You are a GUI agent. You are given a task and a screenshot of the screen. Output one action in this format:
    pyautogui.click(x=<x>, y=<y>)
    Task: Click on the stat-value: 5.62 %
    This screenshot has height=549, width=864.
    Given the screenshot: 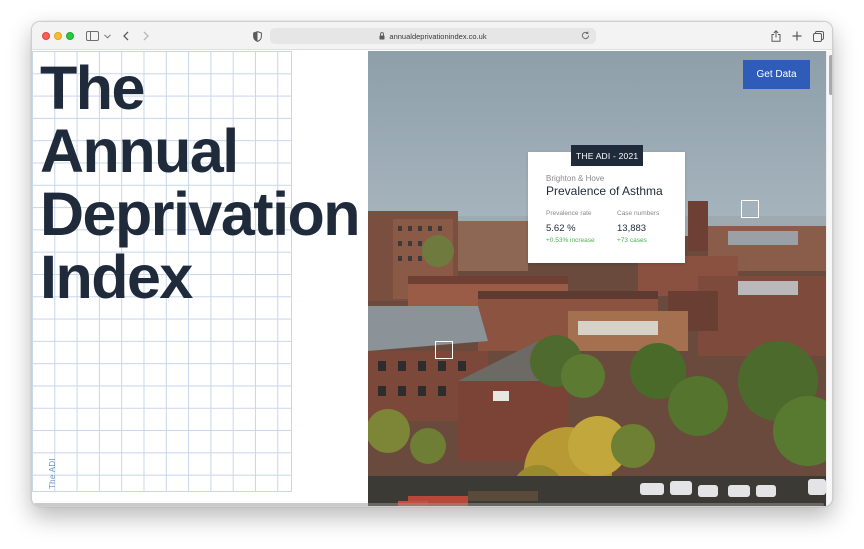 What is the action you would take?
    pyautogui.click(x=561, y=228)
    